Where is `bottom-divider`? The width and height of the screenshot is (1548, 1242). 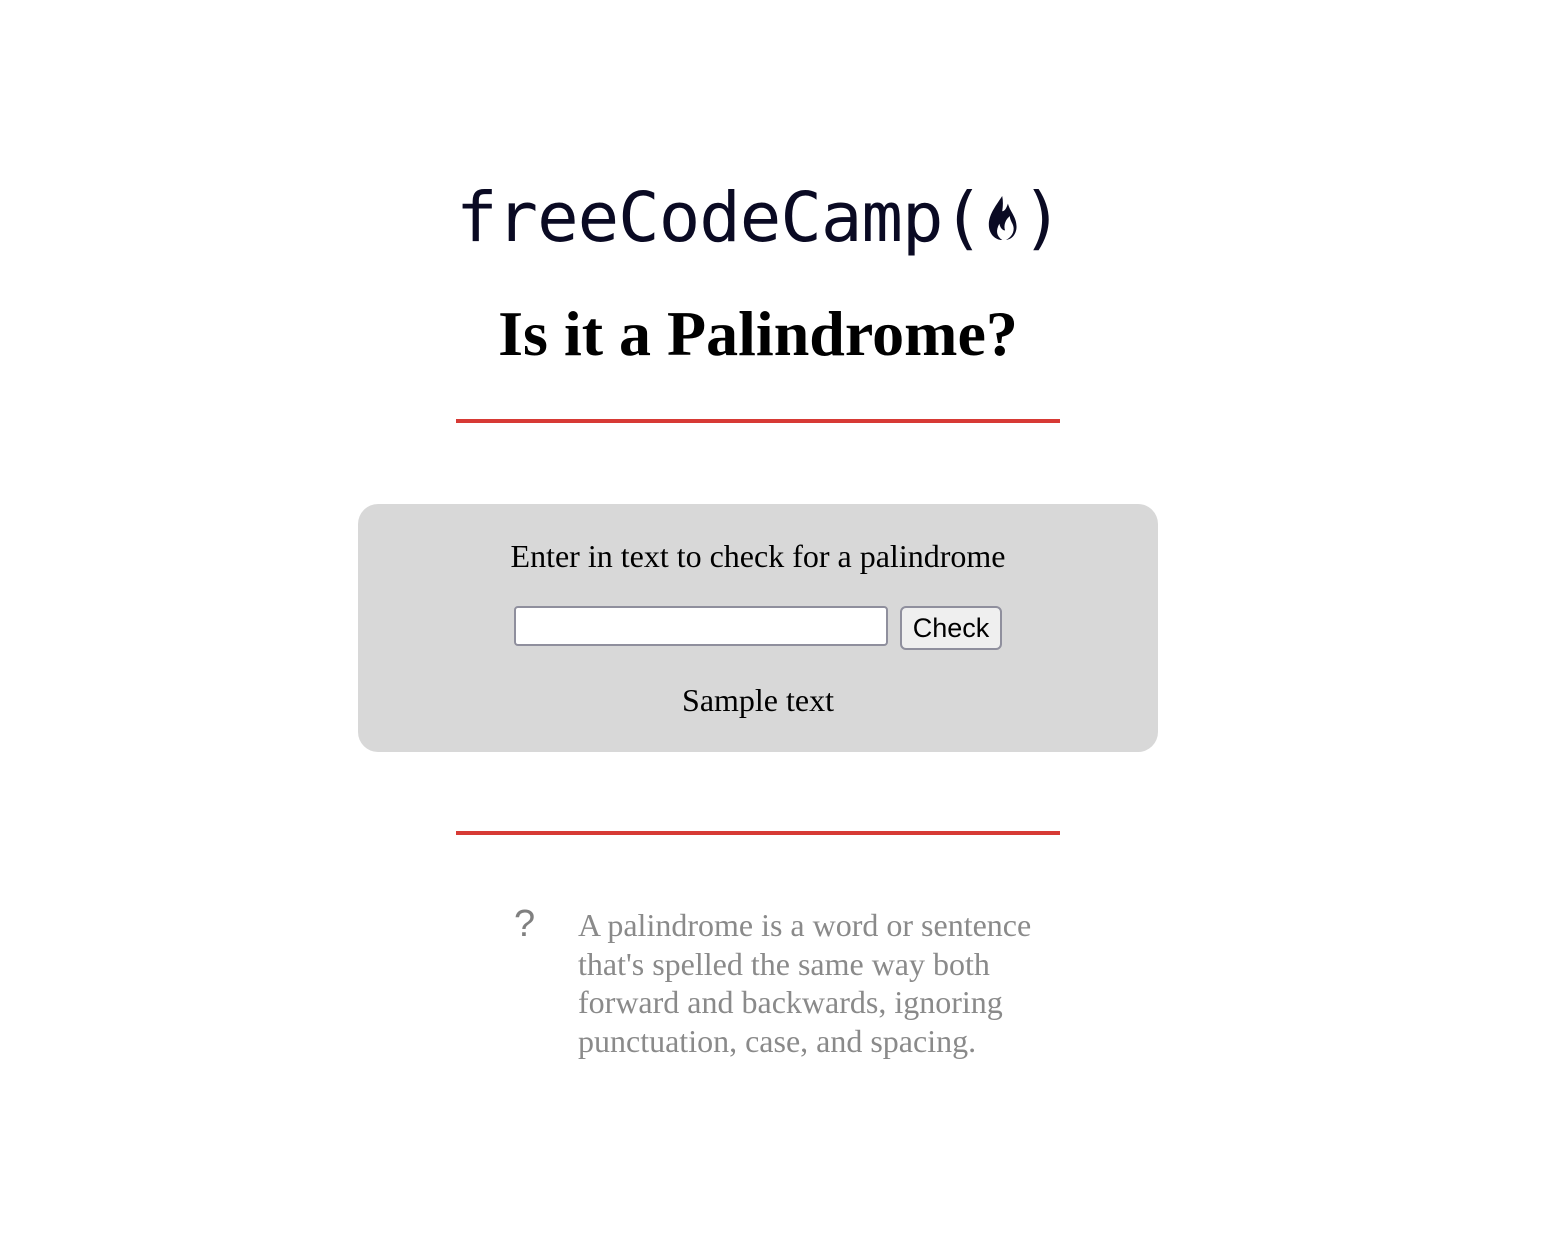 bottom-divider is located at coordinates (758, 833).